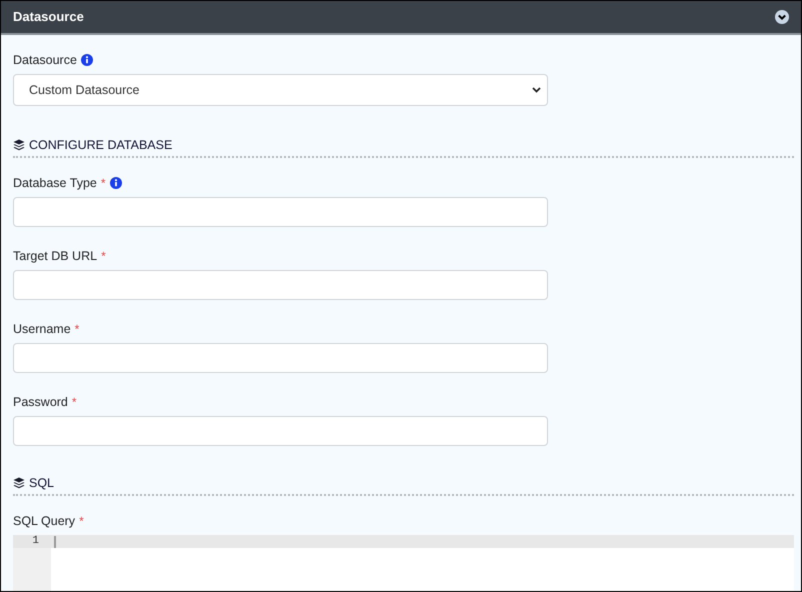  I want to click on caret-icon, so click(536, 90).